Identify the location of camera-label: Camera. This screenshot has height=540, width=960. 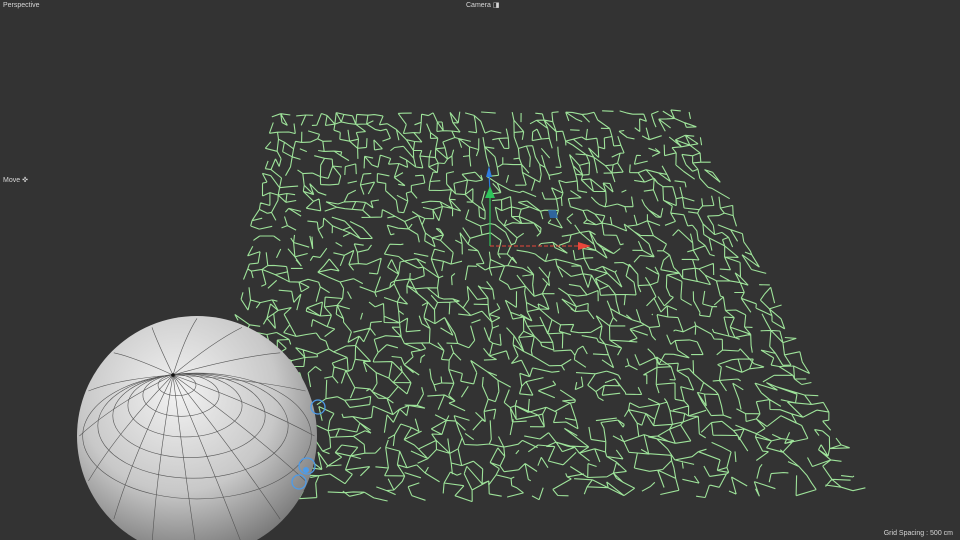
(478, 5).